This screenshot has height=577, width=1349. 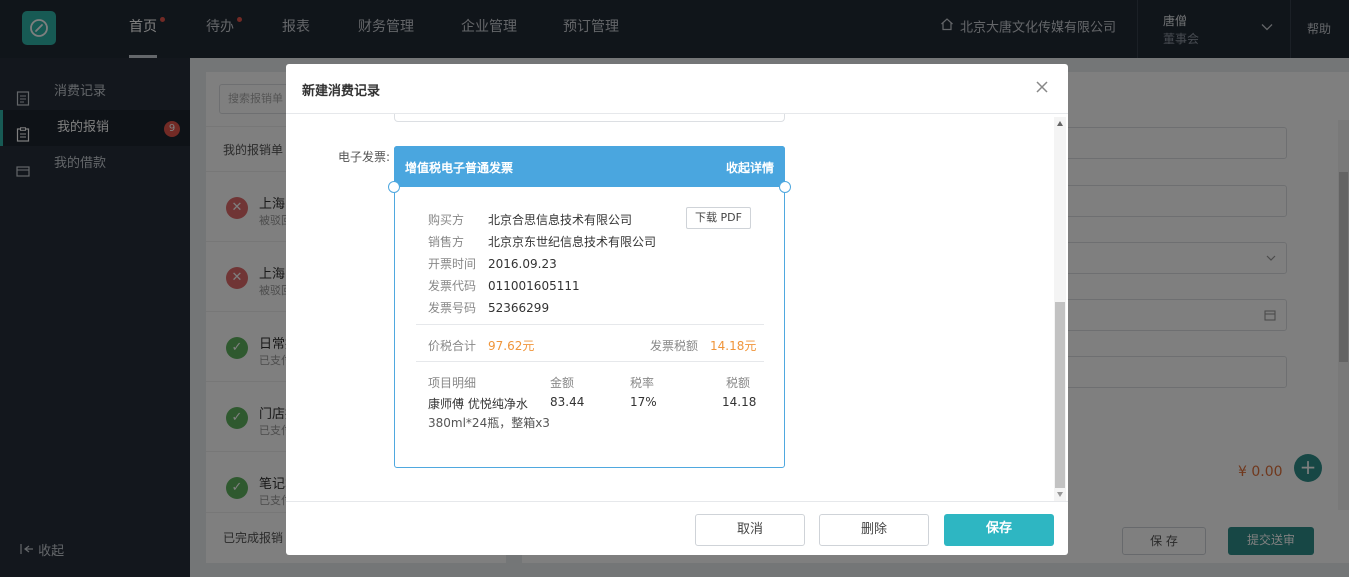 What do you see at coordinates (643, 402) in the screenshot?
I see `table-cell-rate: 17%` at bounding box center [643, 402].